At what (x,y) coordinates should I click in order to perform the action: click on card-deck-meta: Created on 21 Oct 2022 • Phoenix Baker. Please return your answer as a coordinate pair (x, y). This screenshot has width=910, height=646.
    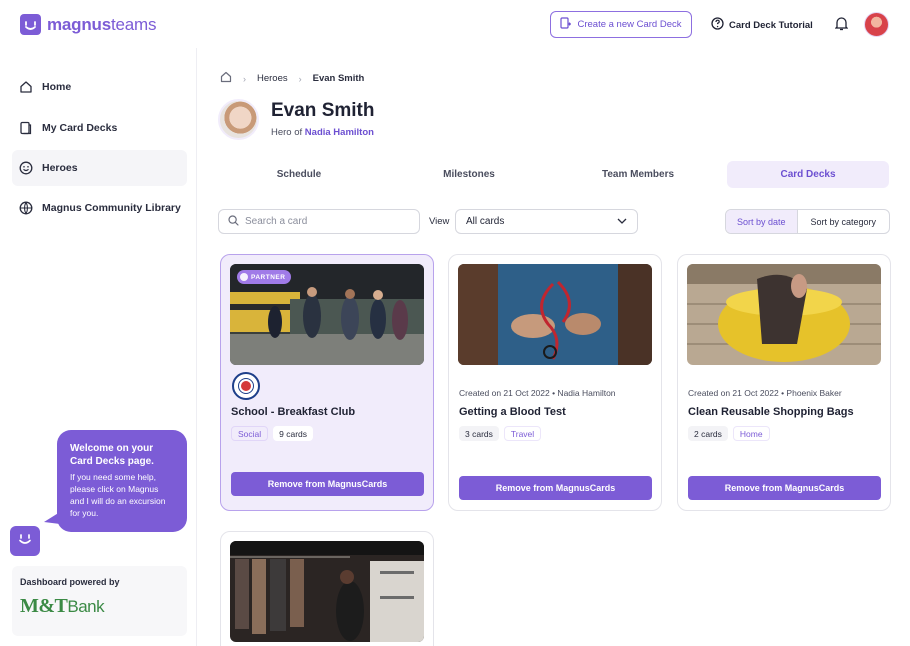
    Looking at the image, I should click on (765, 393).